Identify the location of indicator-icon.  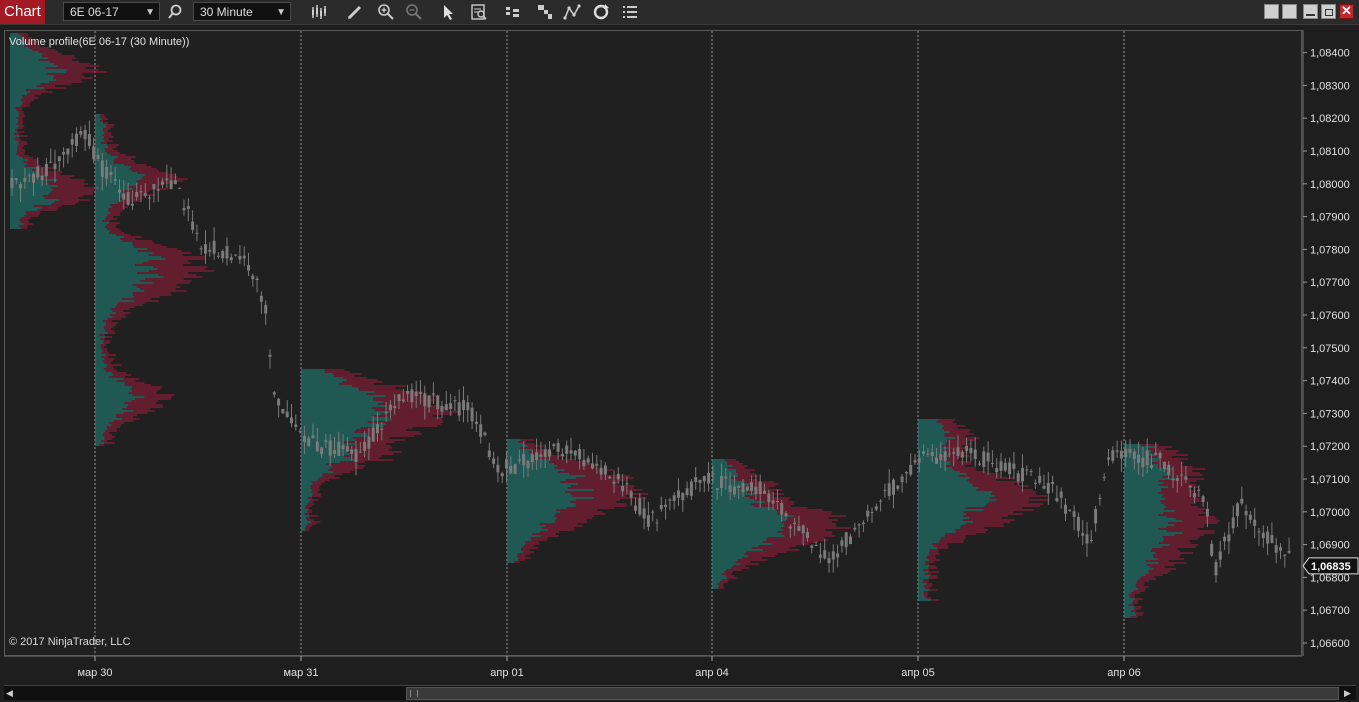
(545, 12).